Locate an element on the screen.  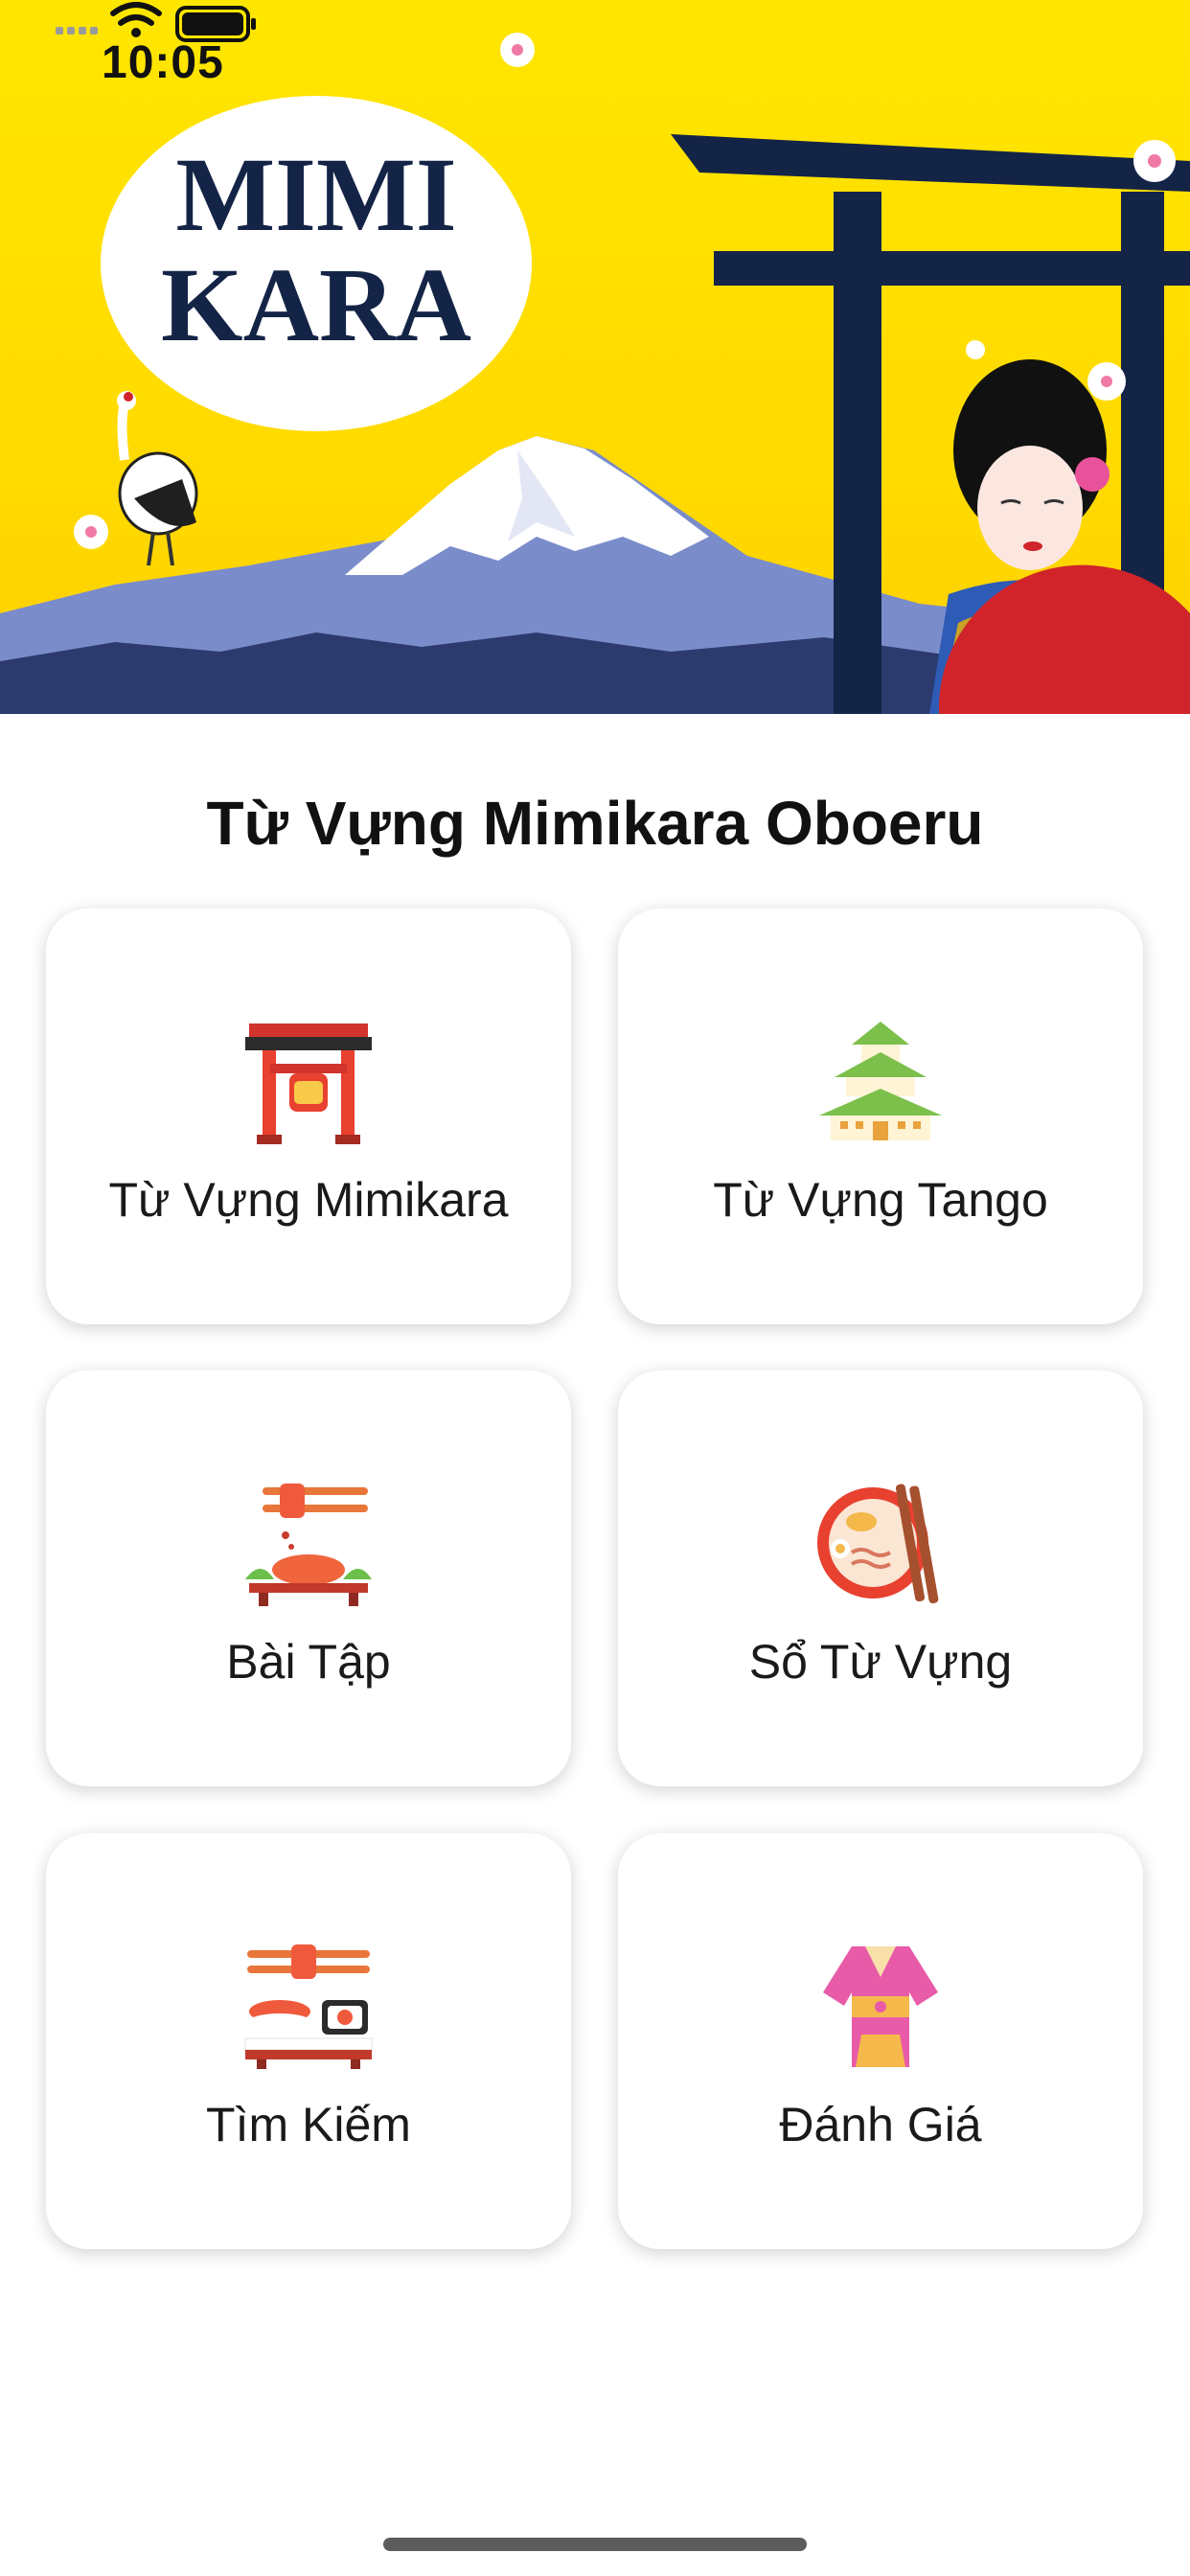
home-indicator is located at coordinates (595, 2544).